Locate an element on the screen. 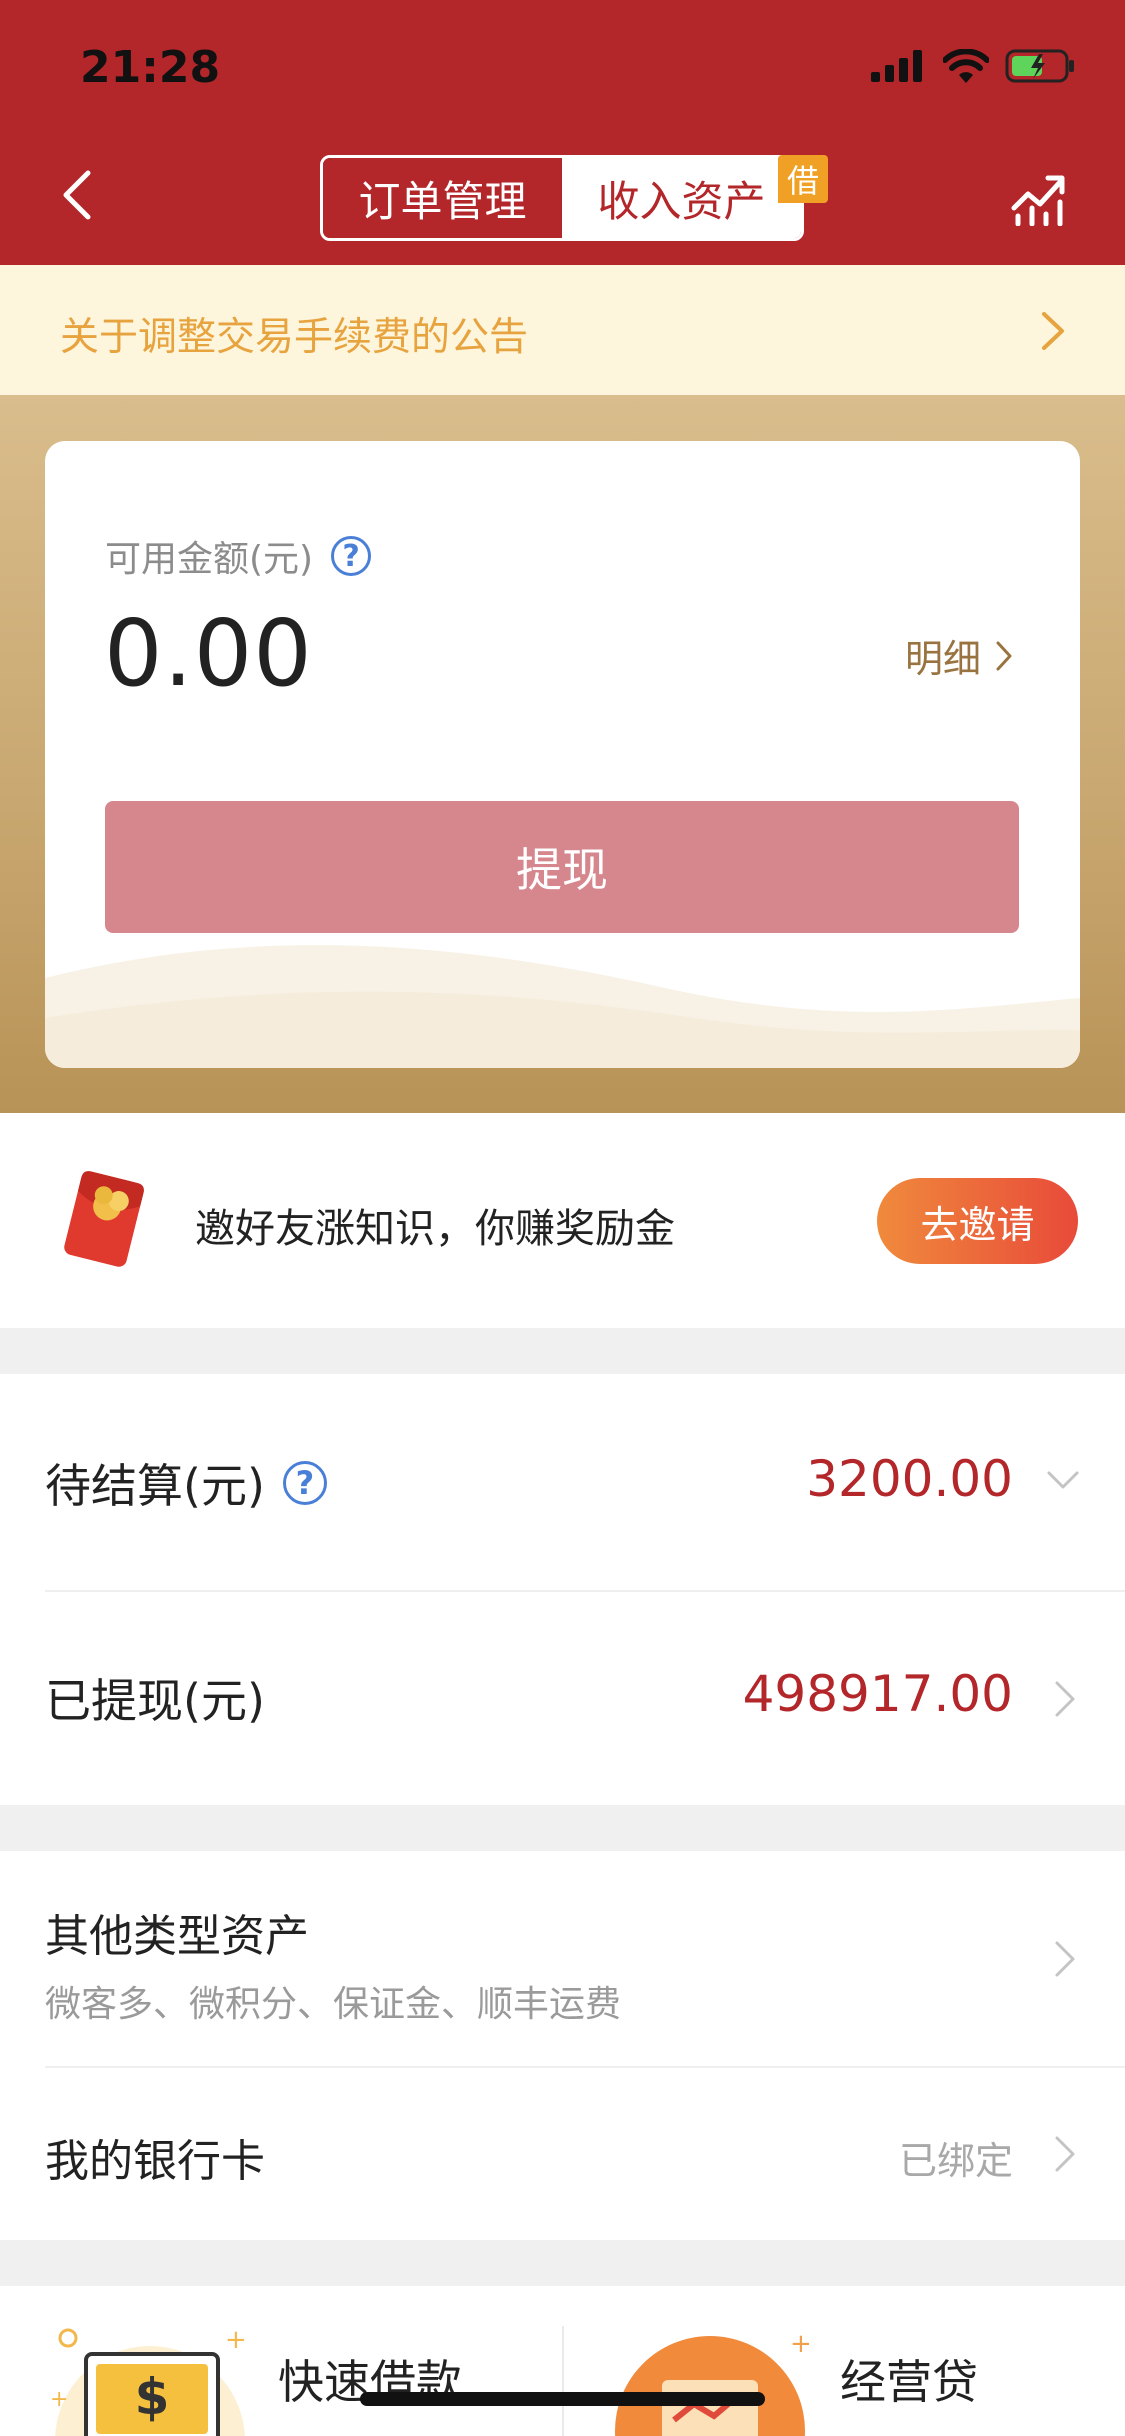  wifi-icon is located at coordinates (966, 66).